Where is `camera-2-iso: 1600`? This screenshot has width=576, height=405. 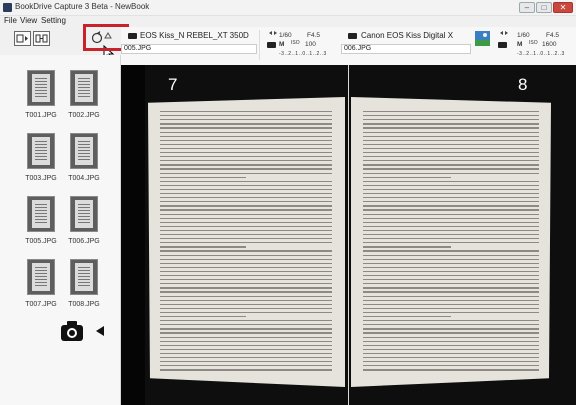
camera-2-iso: 1600 is located at coordinates (549, 44).